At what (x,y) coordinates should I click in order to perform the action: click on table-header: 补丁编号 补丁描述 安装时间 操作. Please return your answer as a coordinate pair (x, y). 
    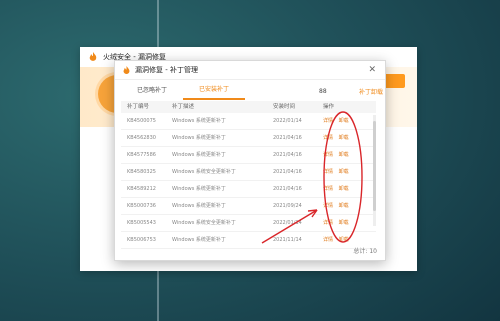
    Looking at the image, I should click on (248, 107).